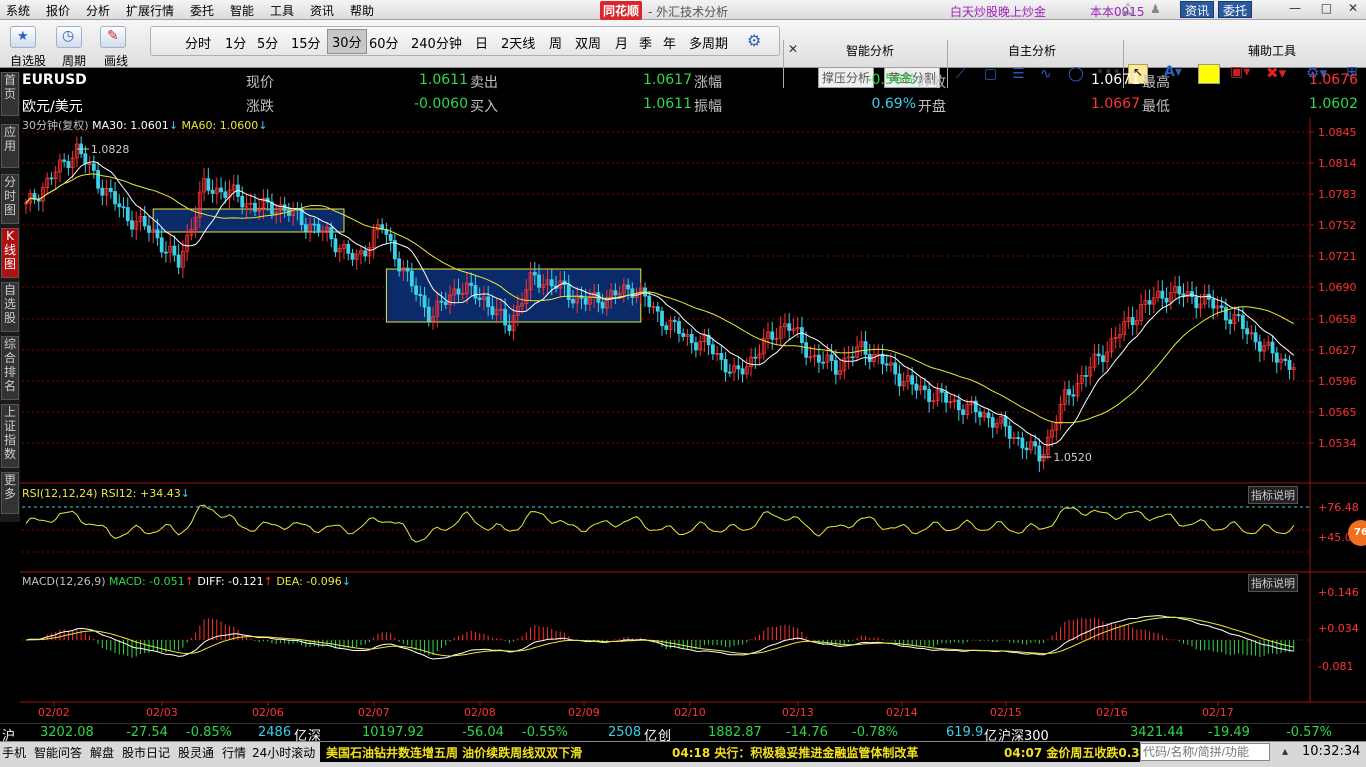 The width and height of the screenshot is (1366, 767). Describe the element at coordinates (113, 37) in the screenshot. I see `draw-pen-icon: ✎` at that location.